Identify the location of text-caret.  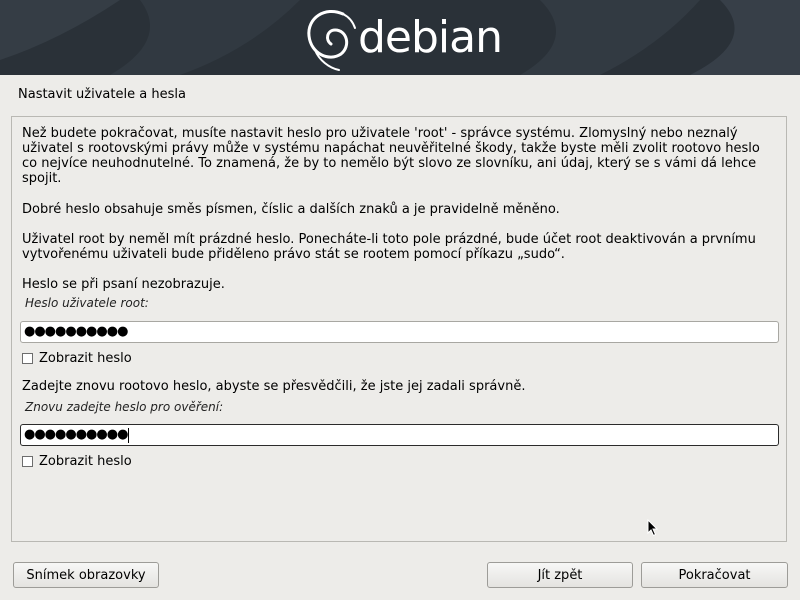
(129, 435).